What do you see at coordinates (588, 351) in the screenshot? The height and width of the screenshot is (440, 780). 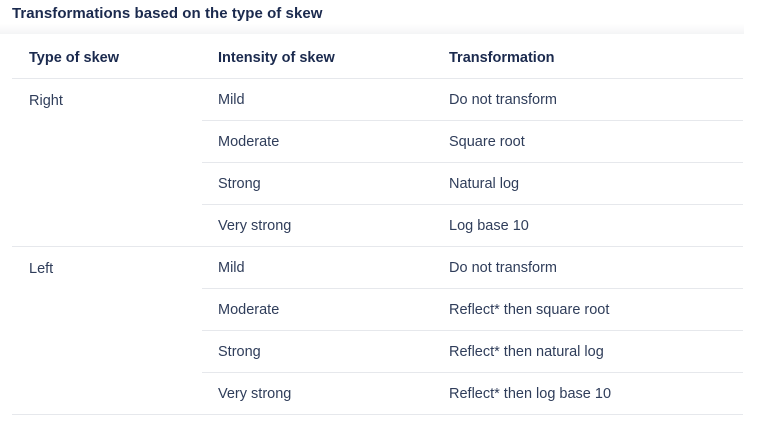 I see `transformation-cell: Reflect* then natural log` at bounding box center [588, 351].